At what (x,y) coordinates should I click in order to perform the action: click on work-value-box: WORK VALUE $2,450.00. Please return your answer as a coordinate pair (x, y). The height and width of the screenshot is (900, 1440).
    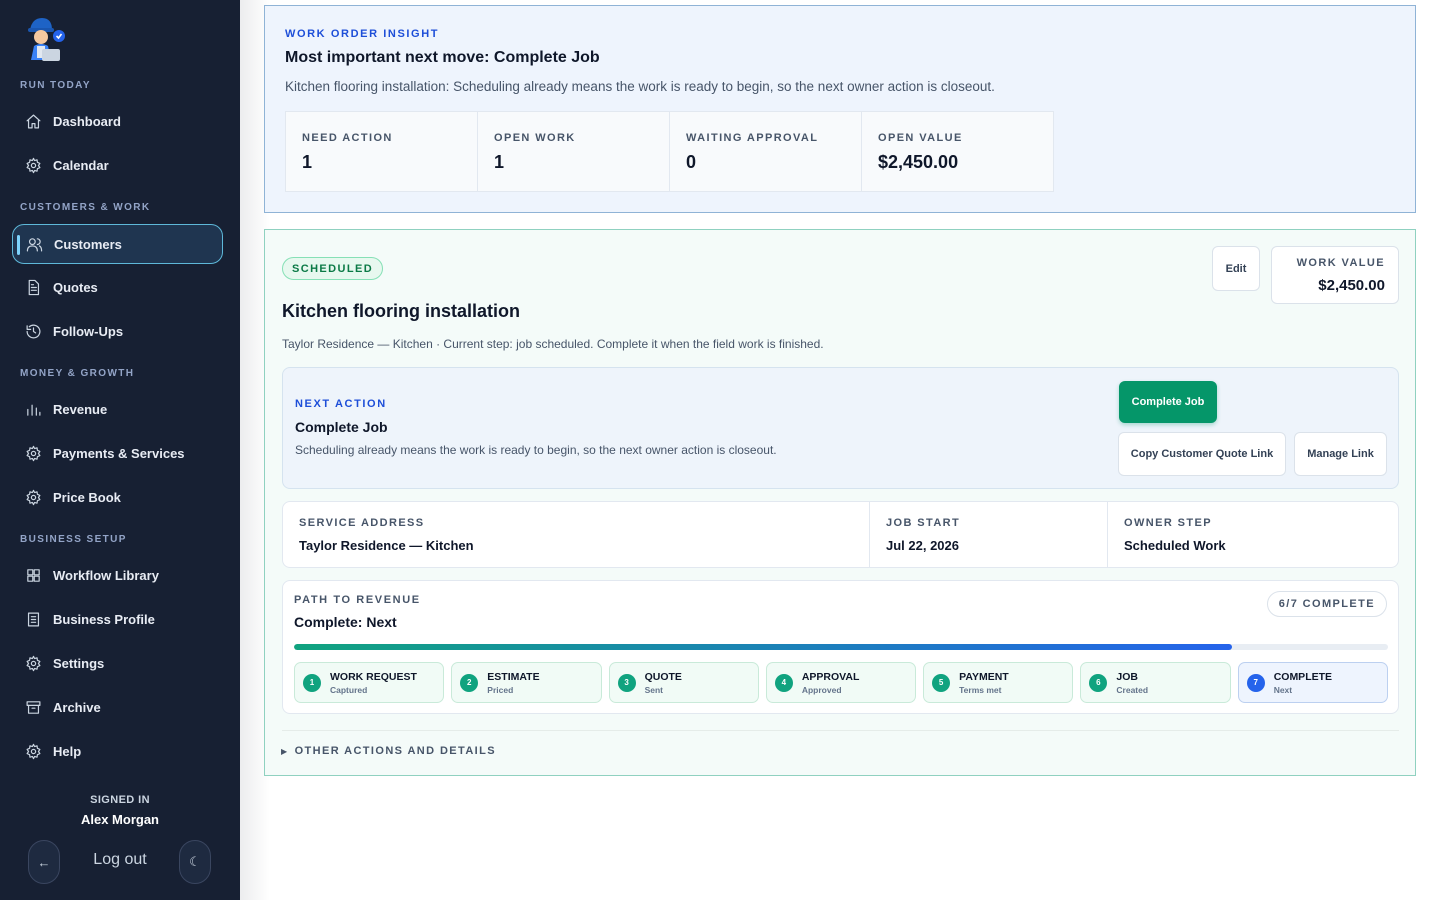
    Looking at the image, I should click on (1335, 275).